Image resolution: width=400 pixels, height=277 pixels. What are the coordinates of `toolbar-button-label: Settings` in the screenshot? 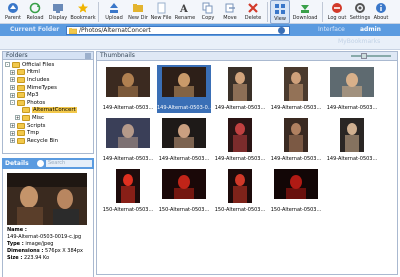 It's located at (360, 18).